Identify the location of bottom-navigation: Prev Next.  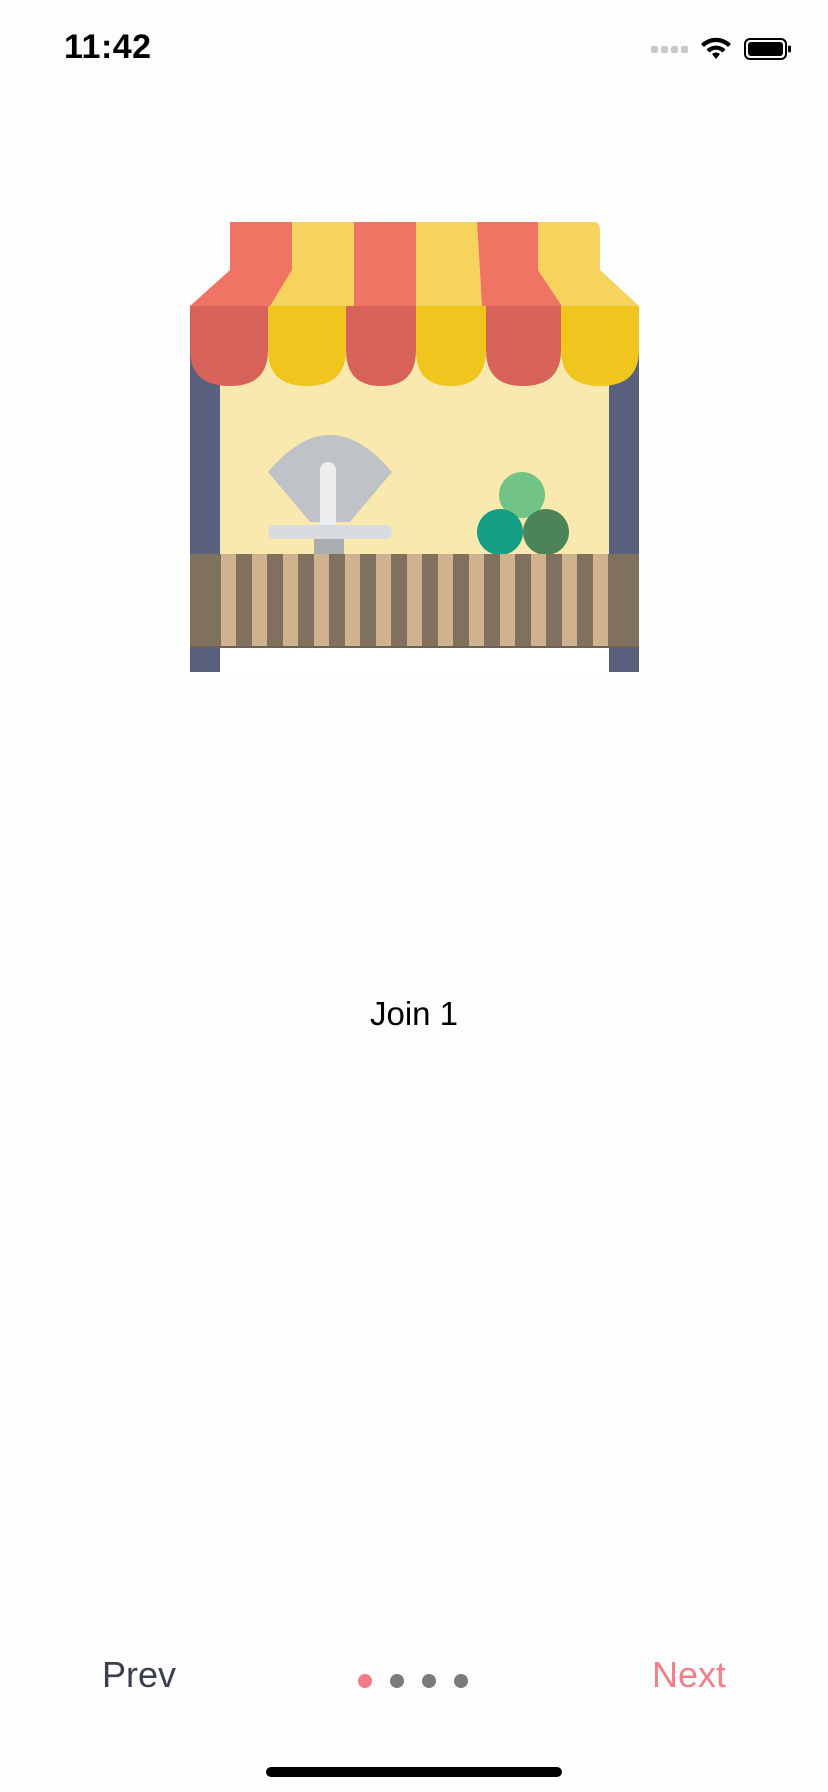
(414, 1675).